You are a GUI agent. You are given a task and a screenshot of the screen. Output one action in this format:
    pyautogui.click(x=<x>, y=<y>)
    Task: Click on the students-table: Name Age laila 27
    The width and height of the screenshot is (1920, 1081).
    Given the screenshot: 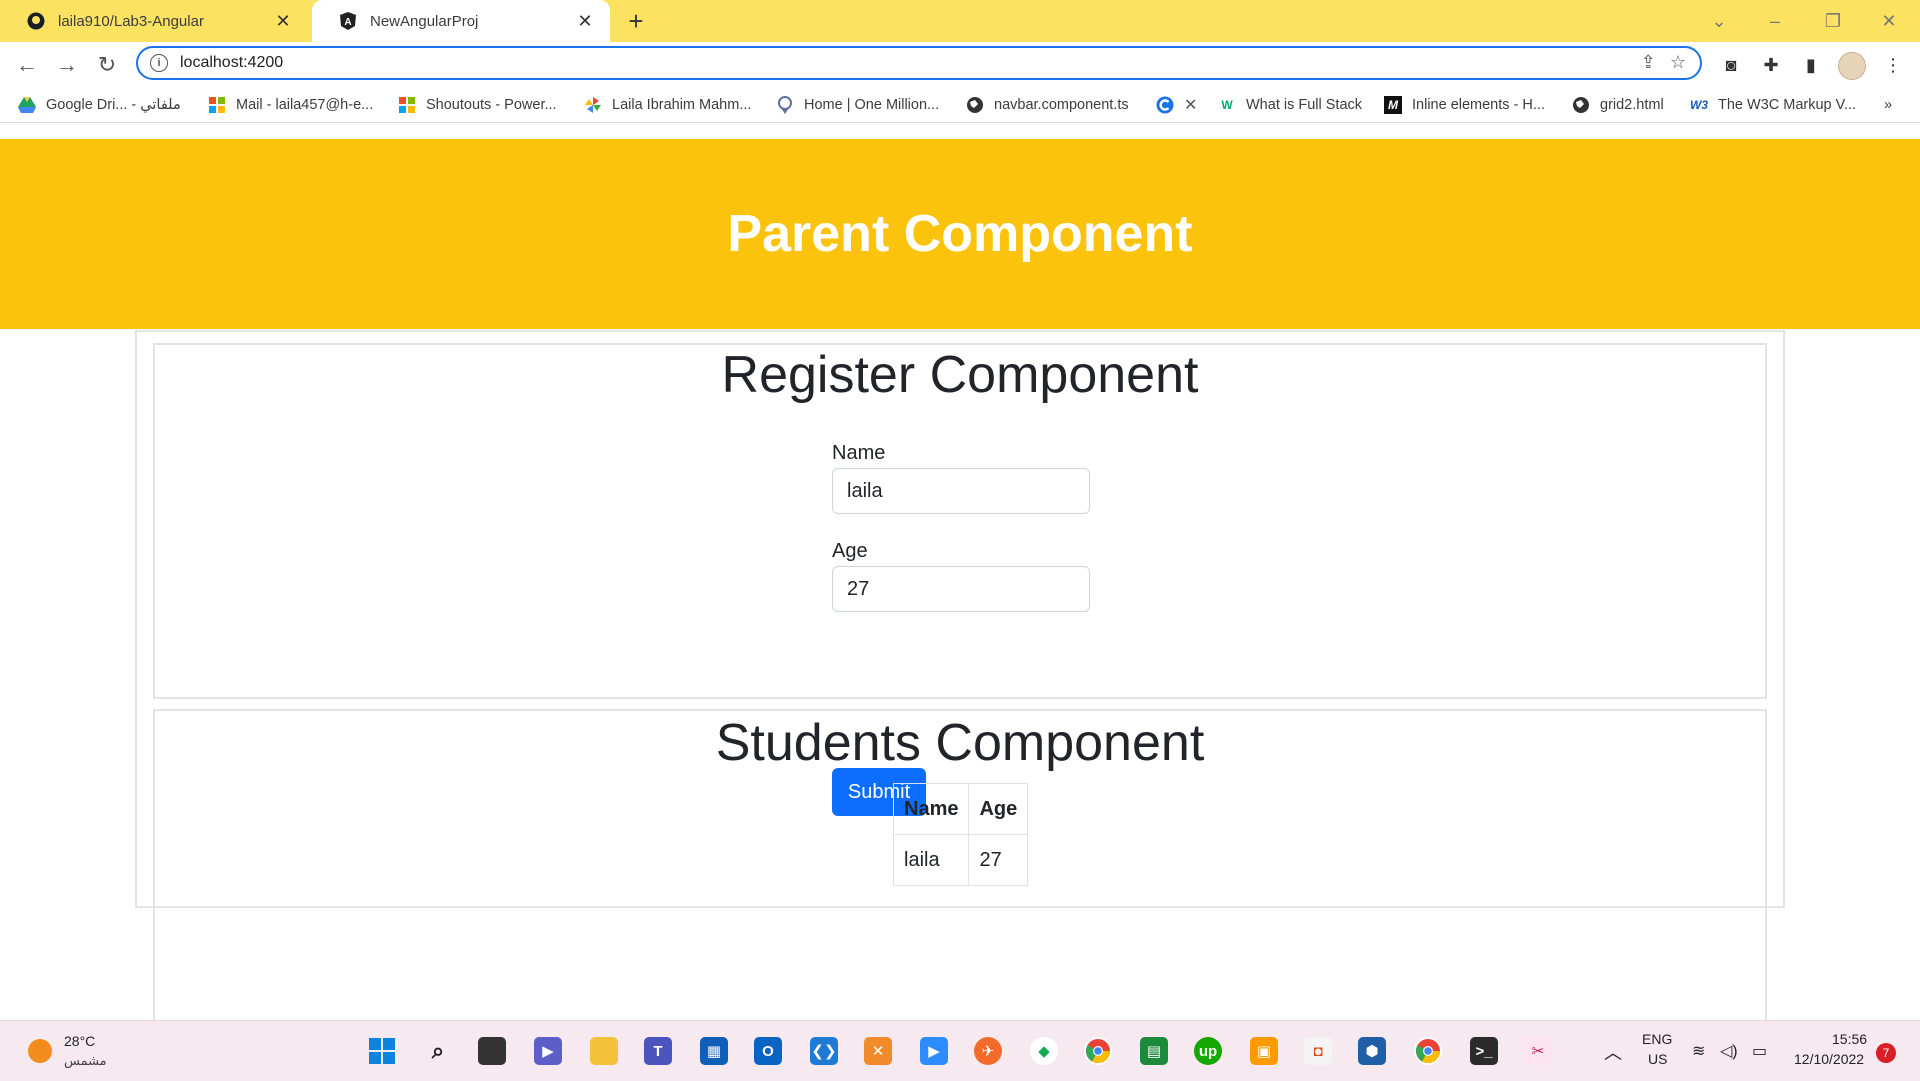 What is the action you would take?
    pyautogui.click(x=960, y=834)
    